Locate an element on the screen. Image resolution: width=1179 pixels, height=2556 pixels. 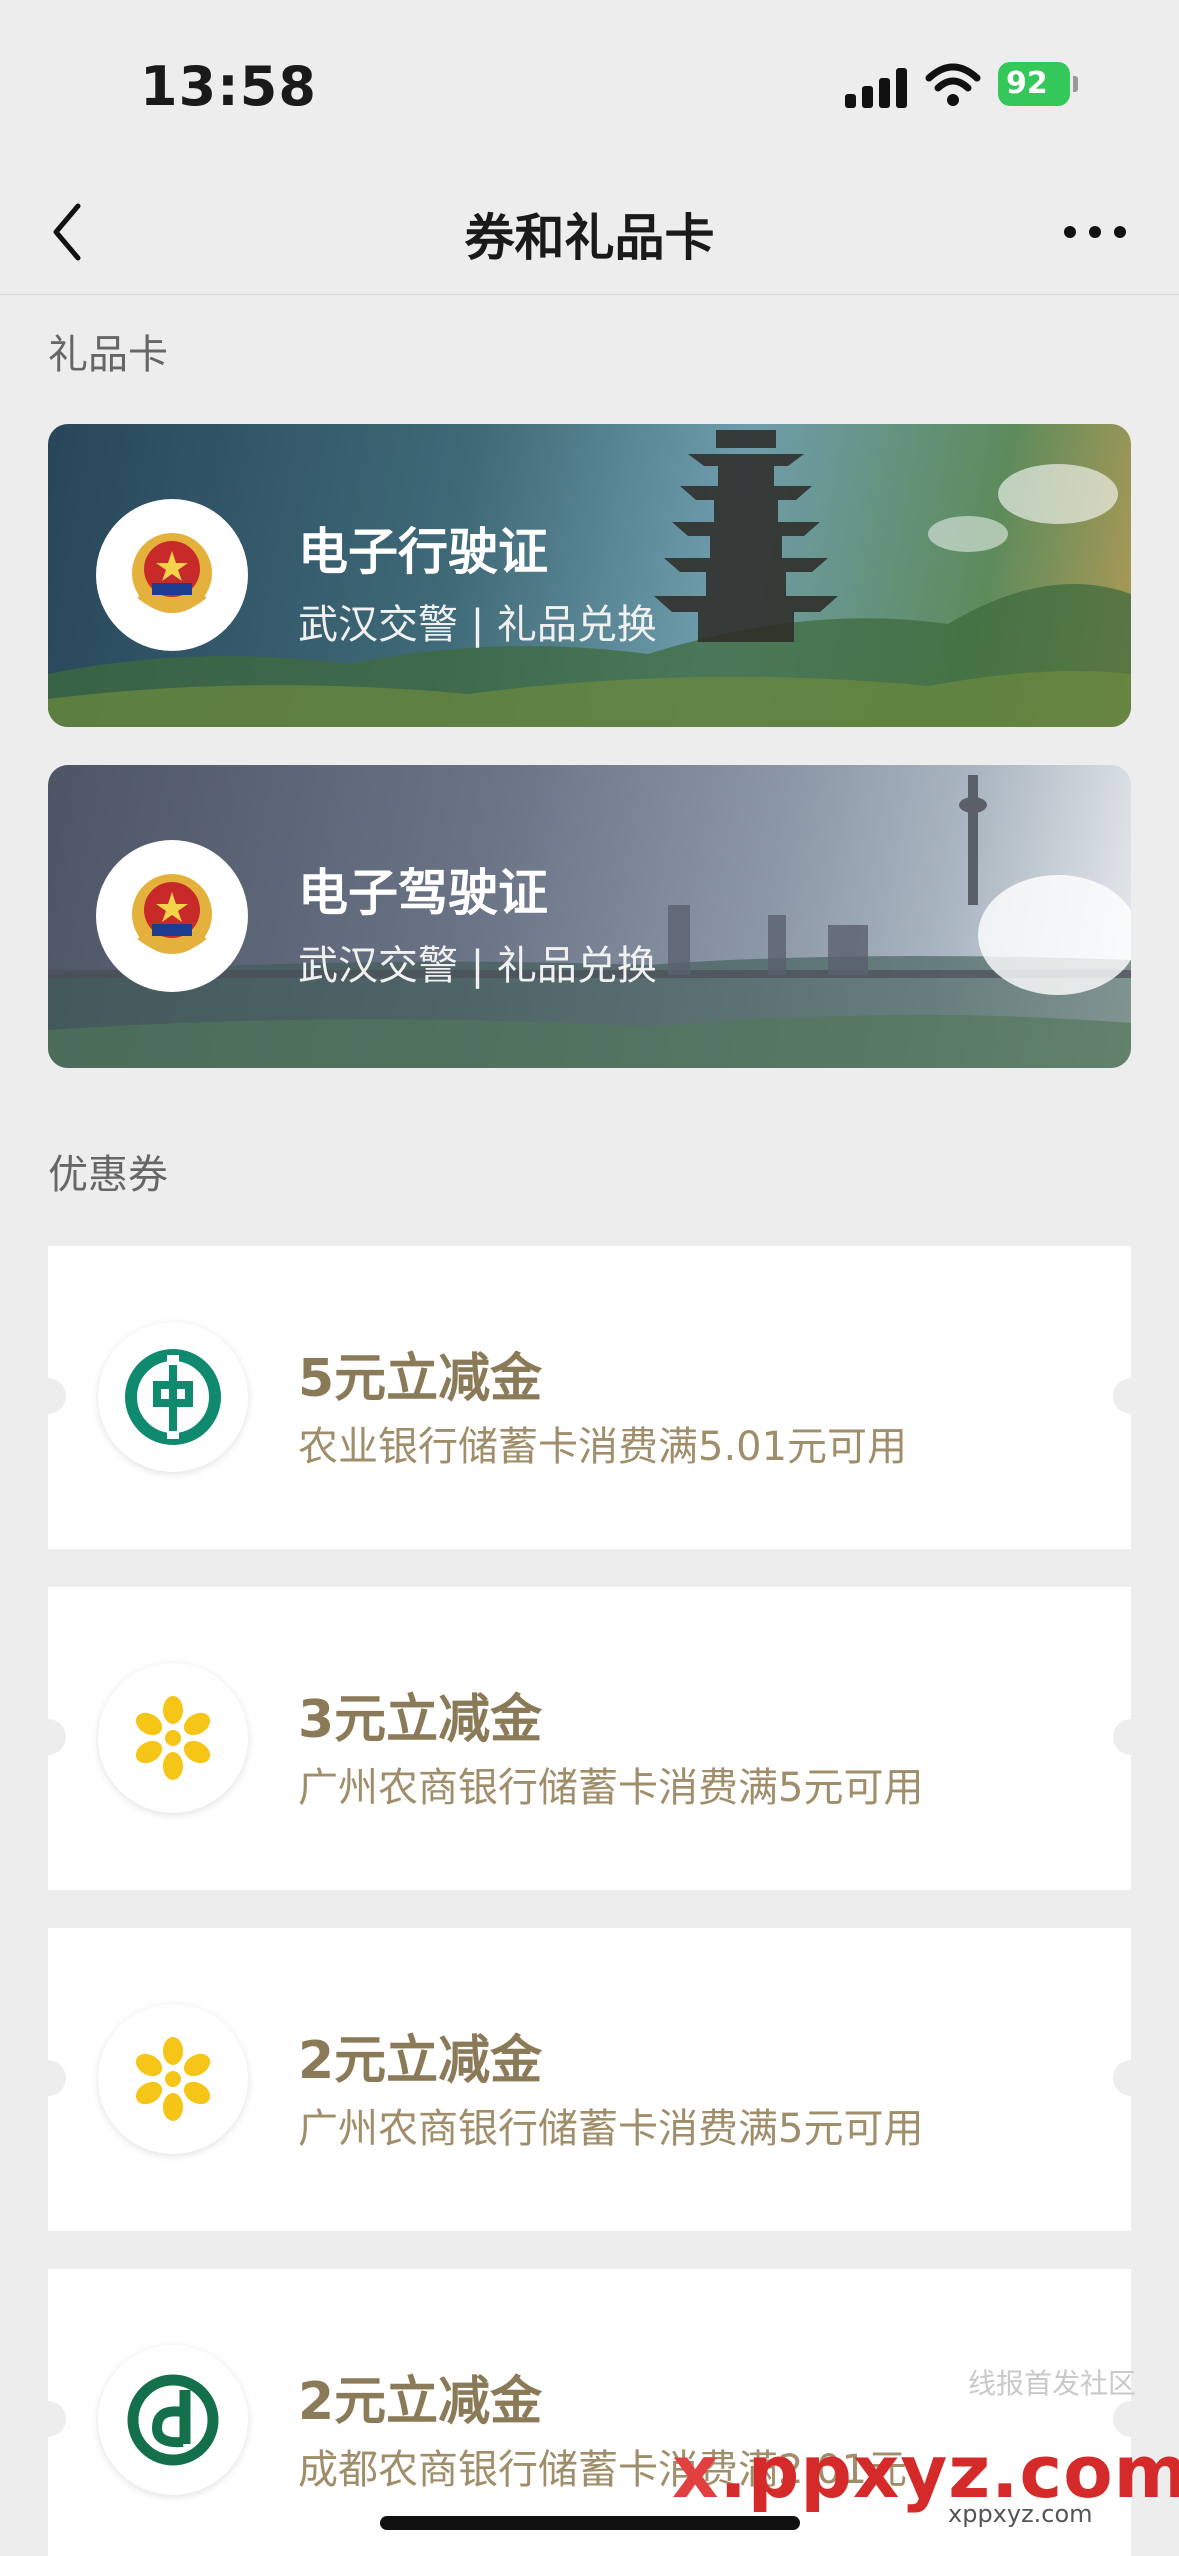
cellular-signal-icon is located at coordinates (876, 88).